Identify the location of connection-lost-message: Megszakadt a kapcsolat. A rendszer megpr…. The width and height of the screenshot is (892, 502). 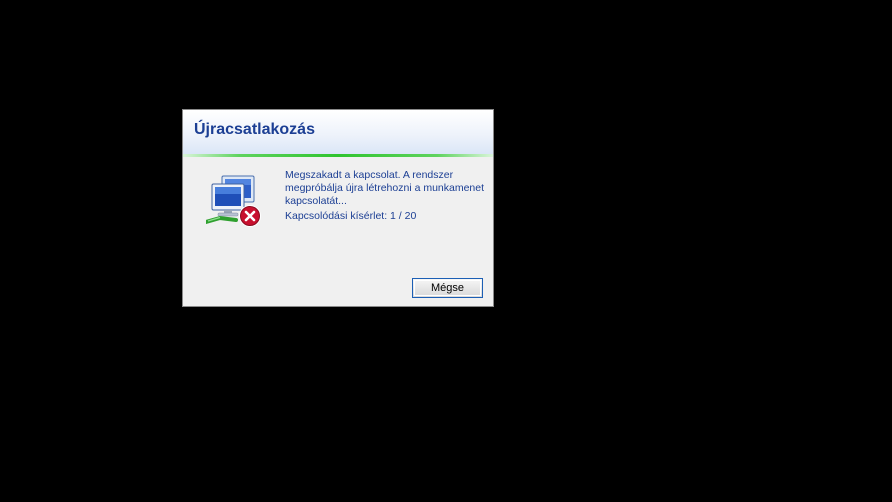
(385, 188).